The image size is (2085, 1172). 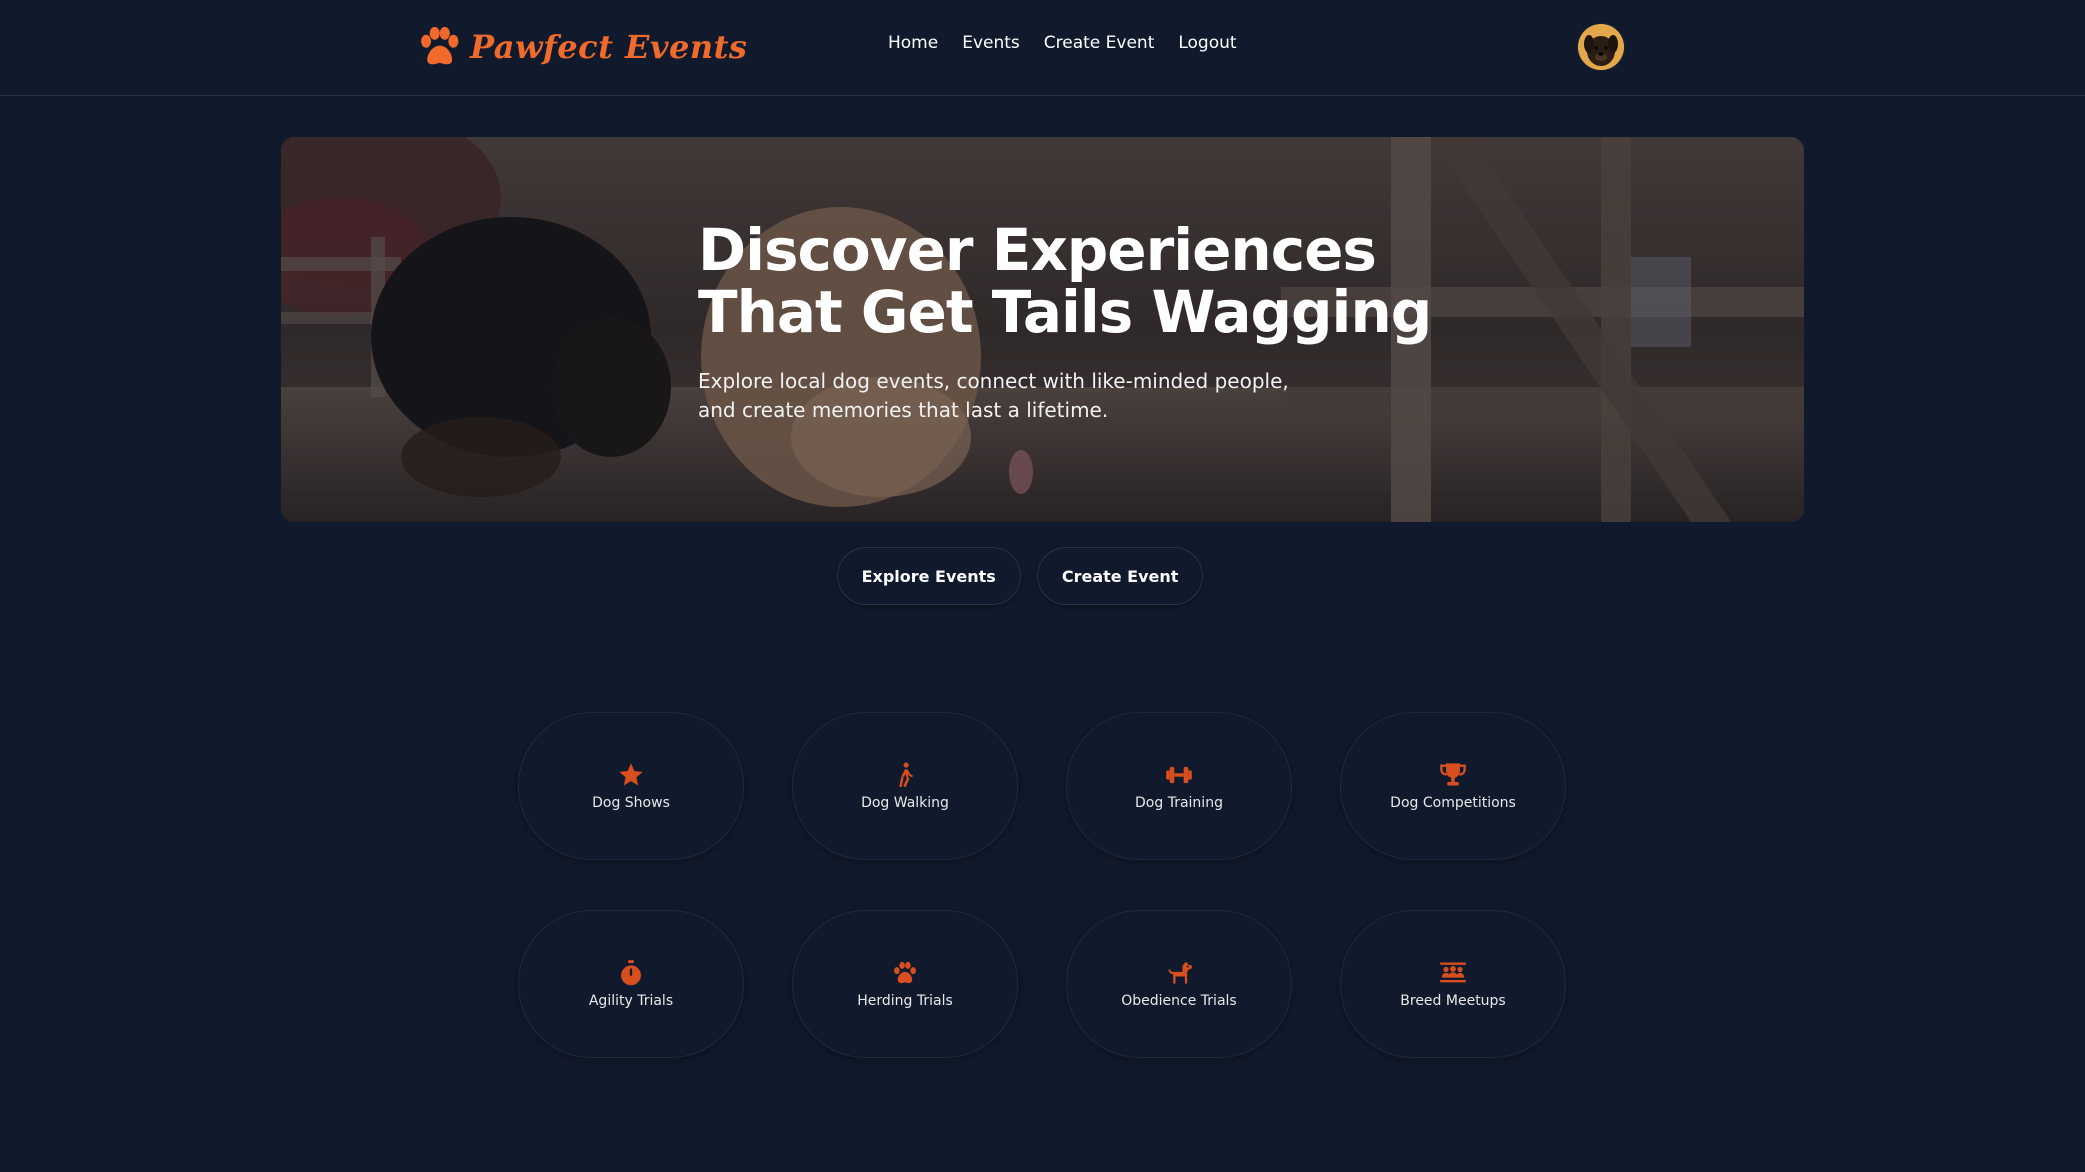 I want to click on dumbbell-icon, so click(x=1179, y=775).